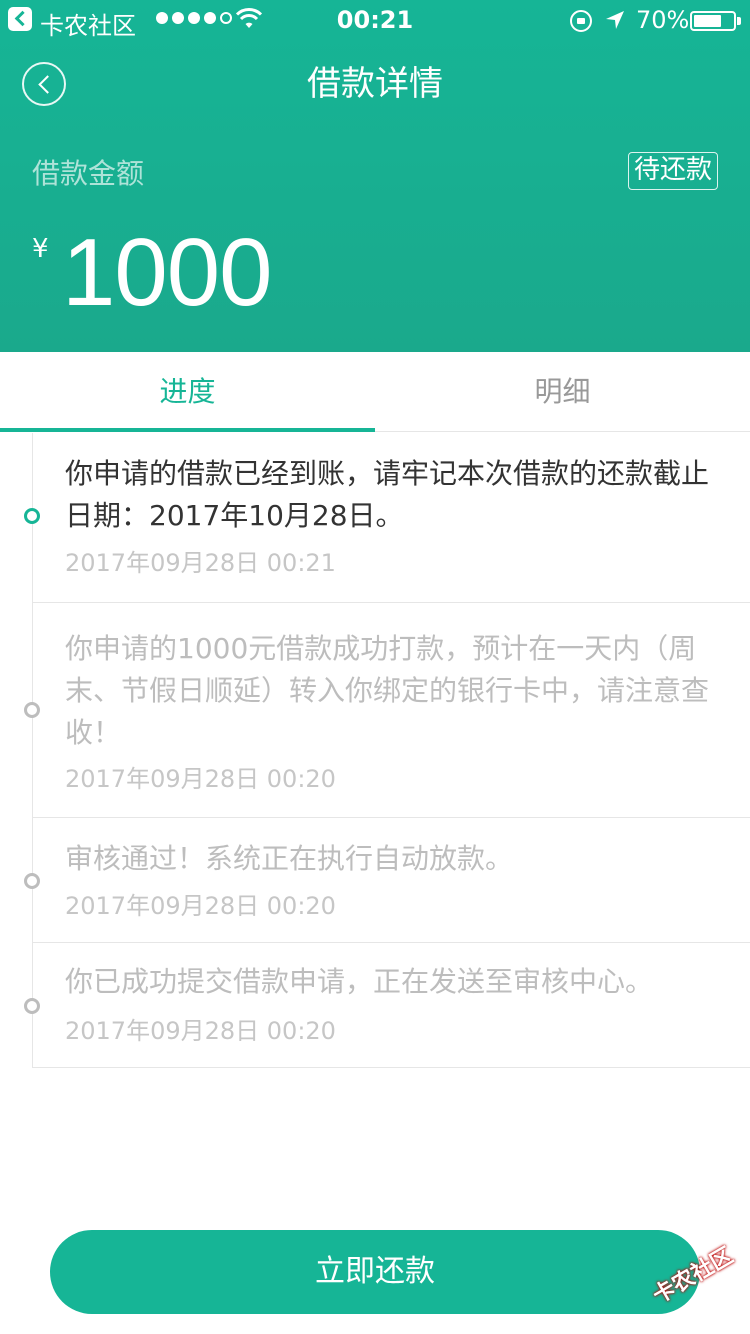  What do you see at coordinates (387, 1005) in the screenshot?
I see `timeline-item: 你已成功提交借款申请，正在发送至审核中心。 2017年09月28日 00:20` at bounding box center [387, 1005].